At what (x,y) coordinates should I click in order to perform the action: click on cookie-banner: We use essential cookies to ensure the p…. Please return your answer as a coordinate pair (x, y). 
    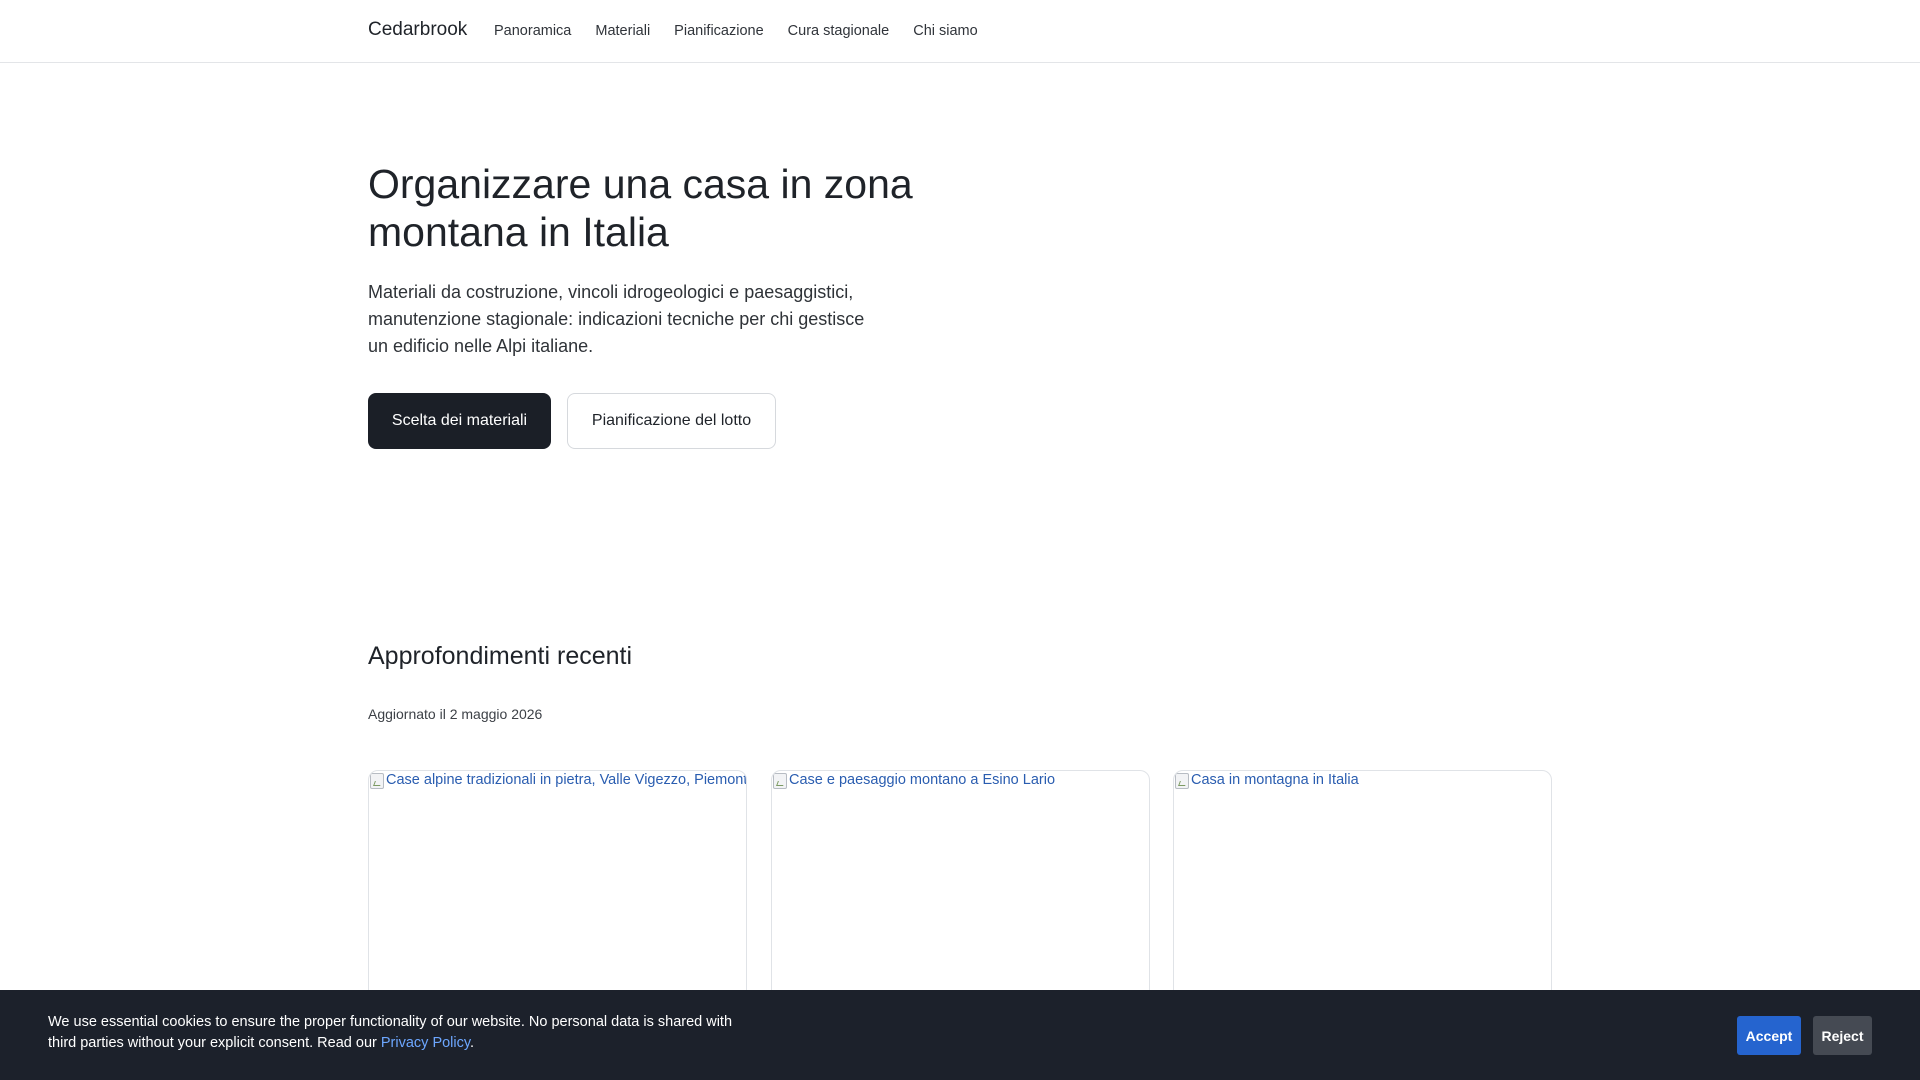
    Looking at the image, I should click on (960, 1035).